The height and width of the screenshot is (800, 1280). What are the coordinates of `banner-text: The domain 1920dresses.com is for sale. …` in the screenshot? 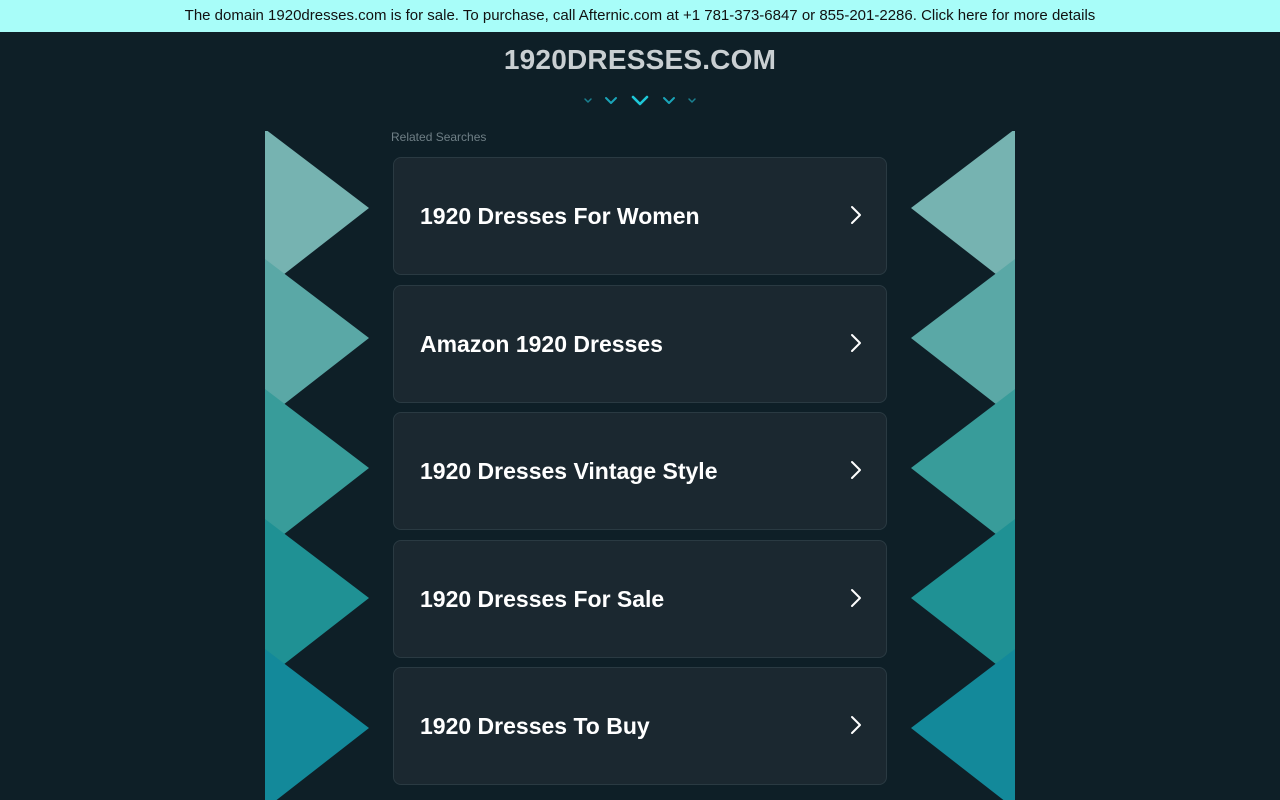 It's located at (640, 15).